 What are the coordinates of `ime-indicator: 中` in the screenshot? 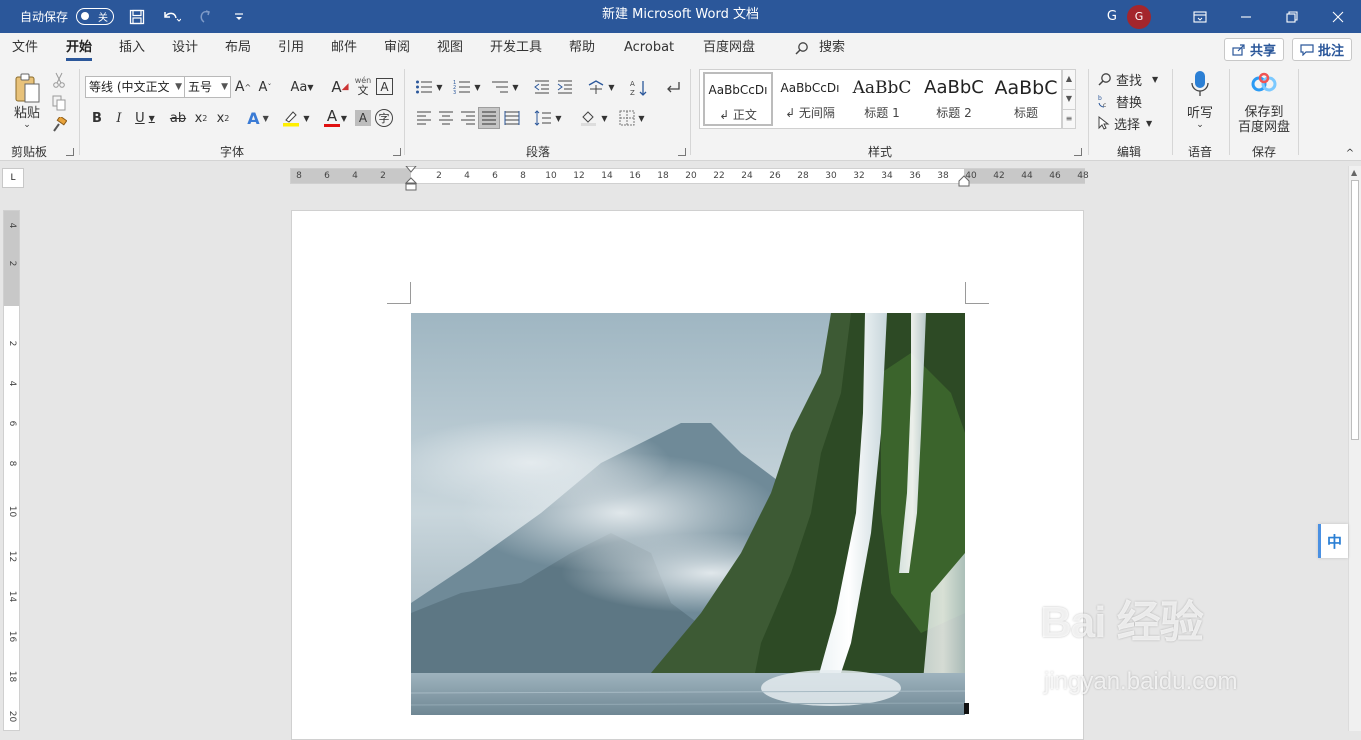 It's located at (1333, 541).